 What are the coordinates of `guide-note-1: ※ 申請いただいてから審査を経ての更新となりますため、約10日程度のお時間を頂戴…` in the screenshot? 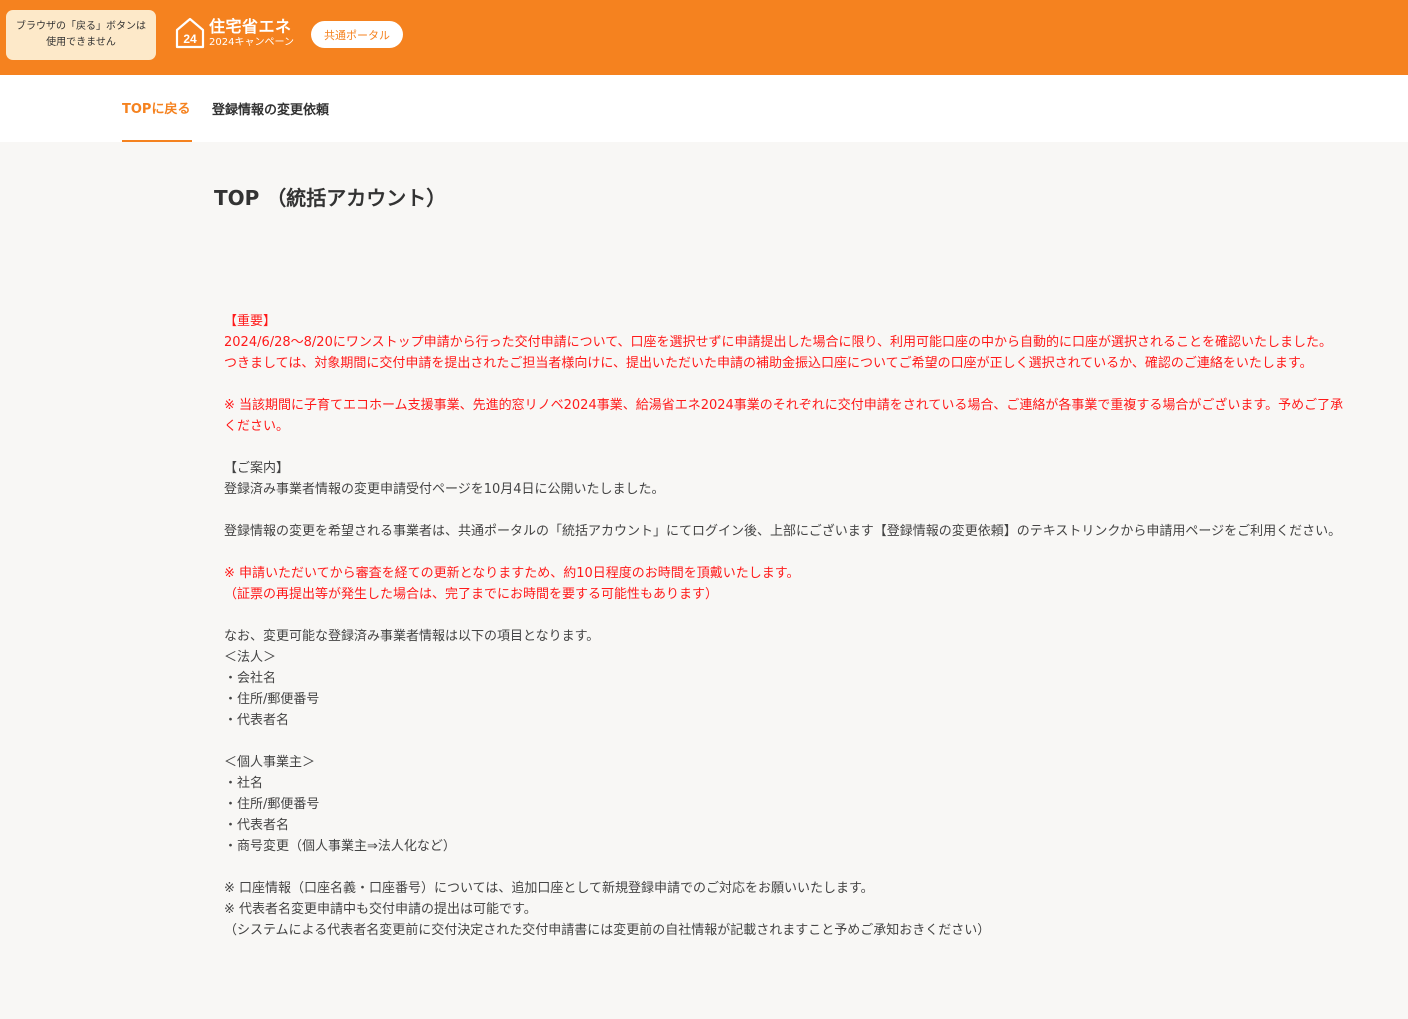 It's located at (512, 573).